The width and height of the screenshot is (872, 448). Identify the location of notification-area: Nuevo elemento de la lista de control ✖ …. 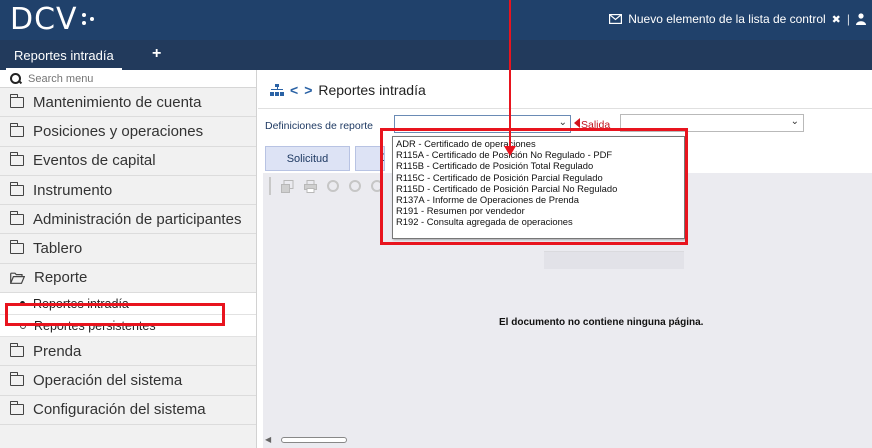
(737, 19).